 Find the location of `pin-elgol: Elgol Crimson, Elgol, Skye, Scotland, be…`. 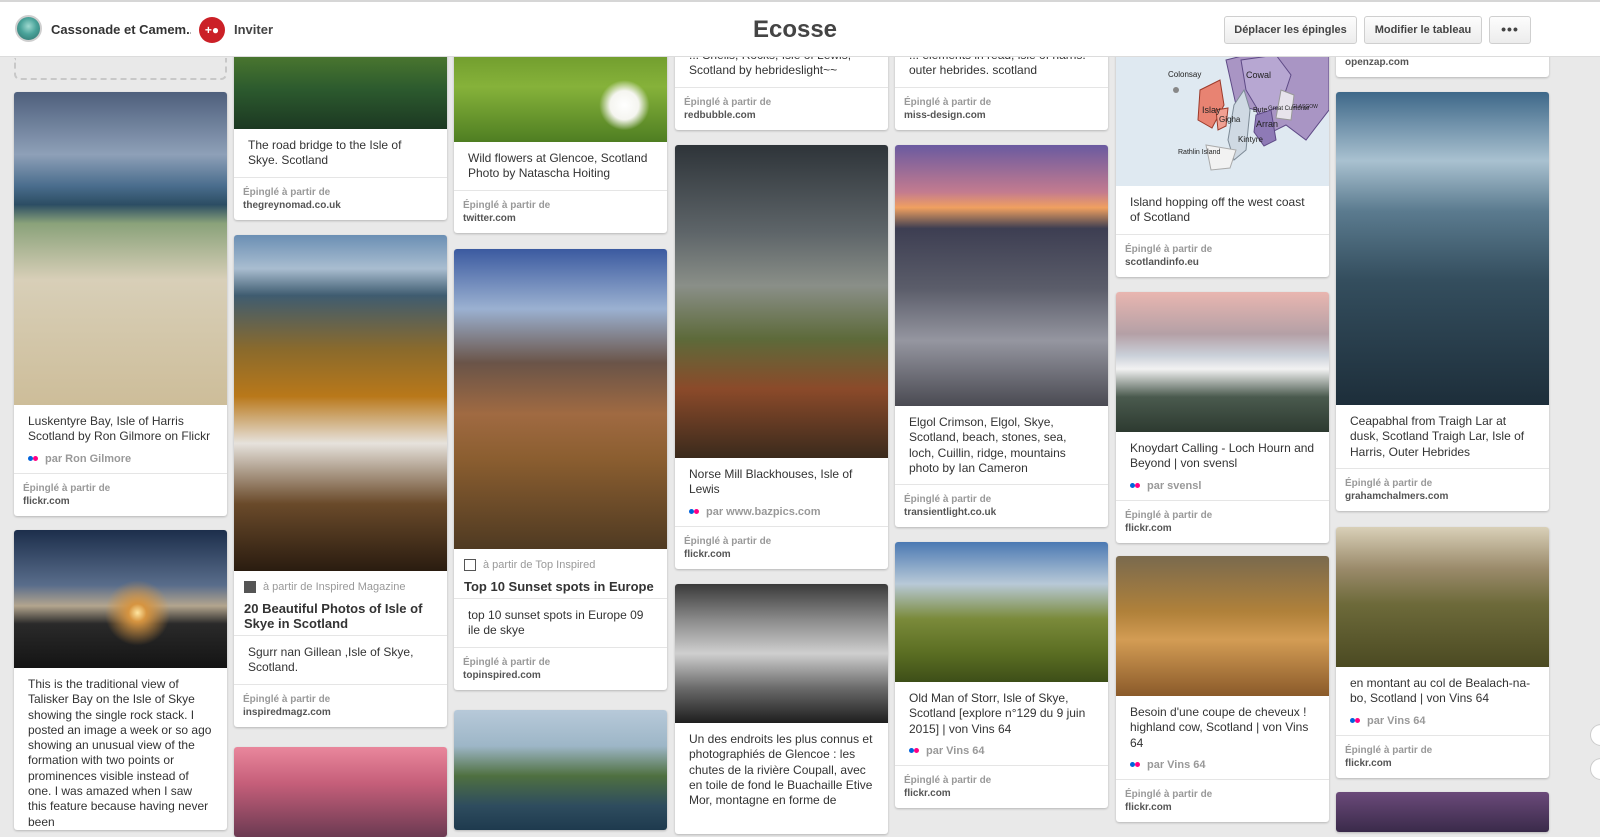

pin-elgol: Elgol Crimson, Elgol, Skye, Scotland, be… is located at coordinates (1001, 336).